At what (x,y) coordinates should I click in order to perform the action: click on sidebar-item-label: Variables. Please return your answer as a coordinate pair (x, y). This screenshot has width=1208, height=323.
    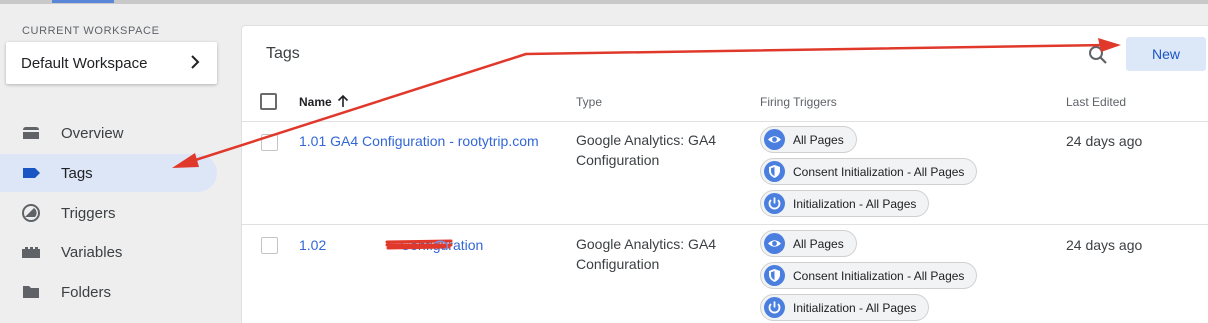
    Looking at the image, I should click on (92, 252).